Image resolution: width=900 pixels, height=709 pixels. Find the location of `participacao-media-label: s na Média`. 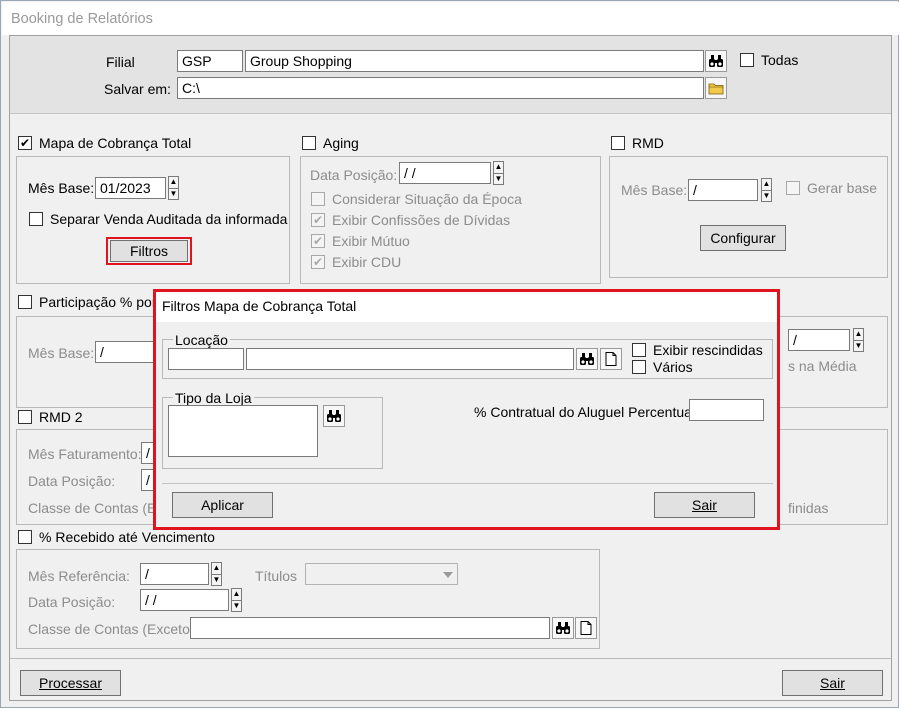

participacao-media-label: s na Média is located at coordinates (822, 366).